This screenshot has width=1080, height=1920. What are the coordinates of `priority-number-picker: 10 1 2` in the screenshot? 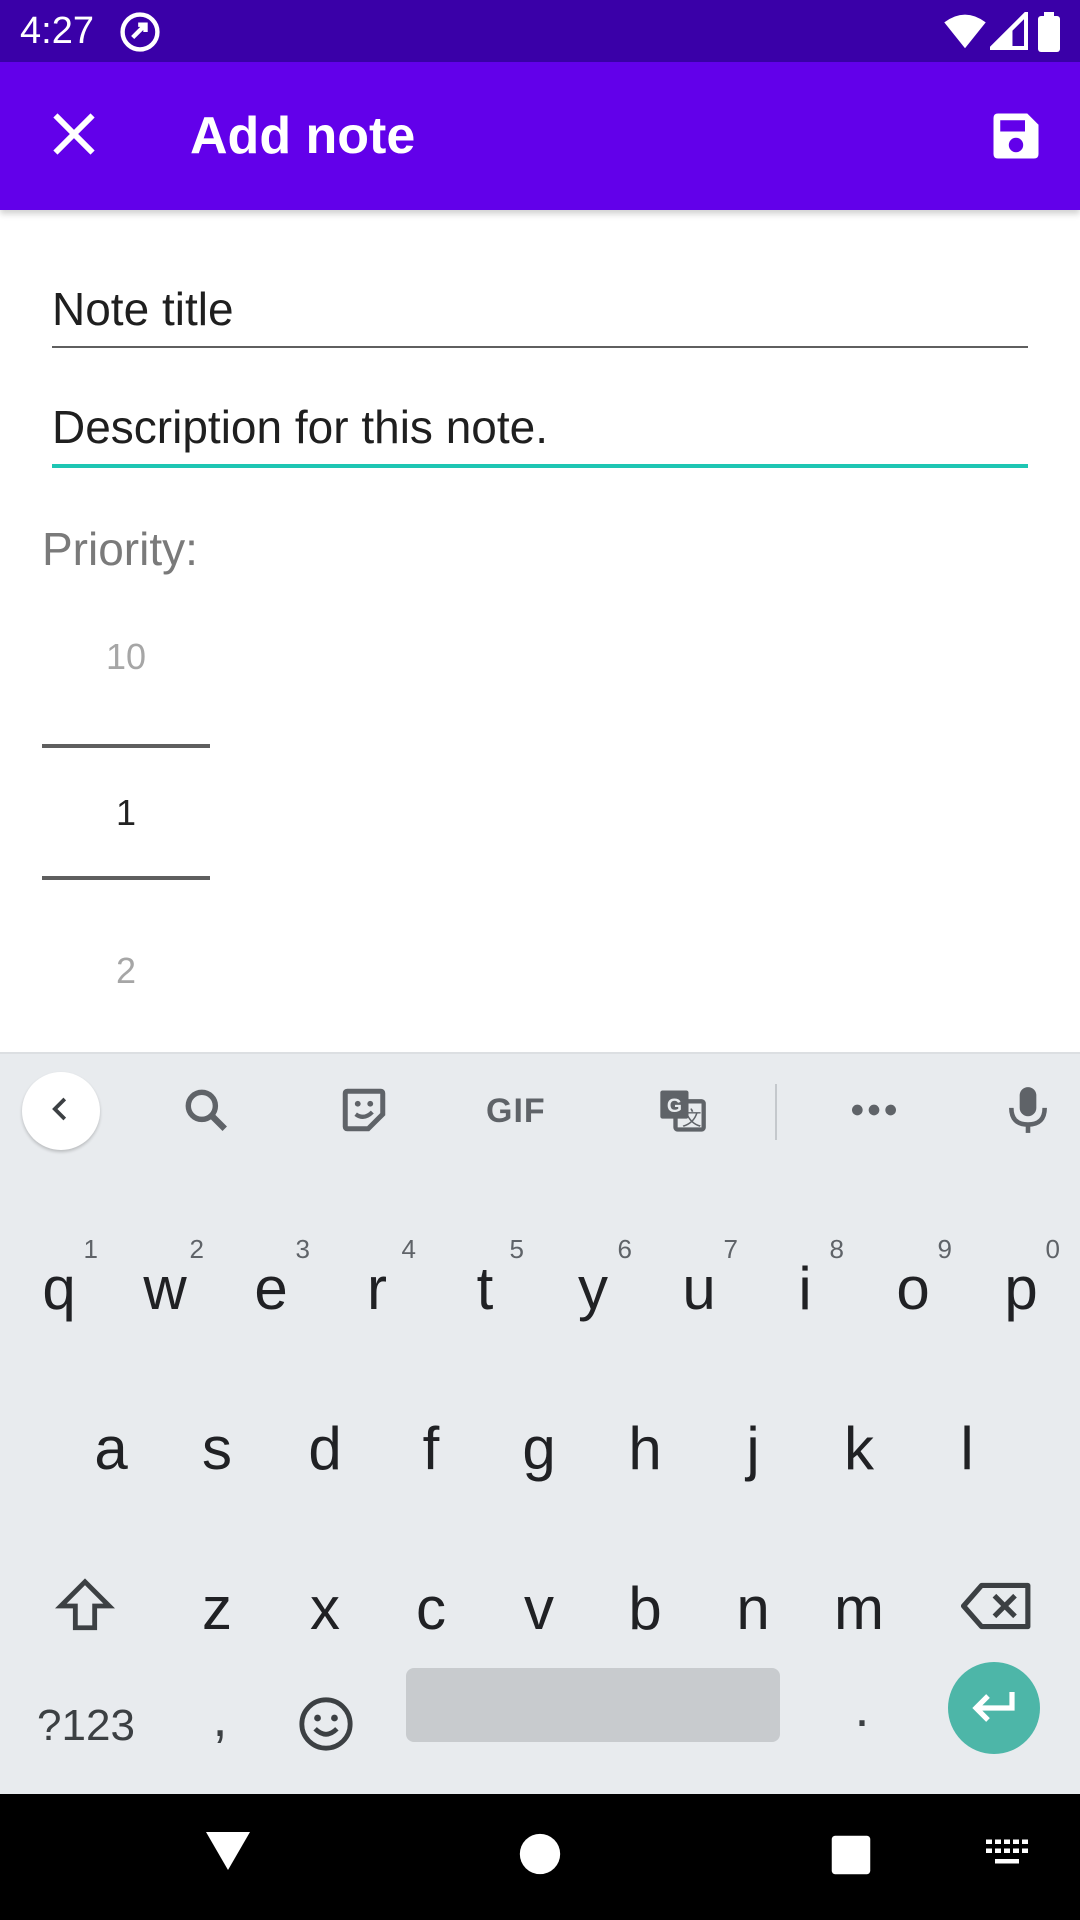 It's located at (126, 810).